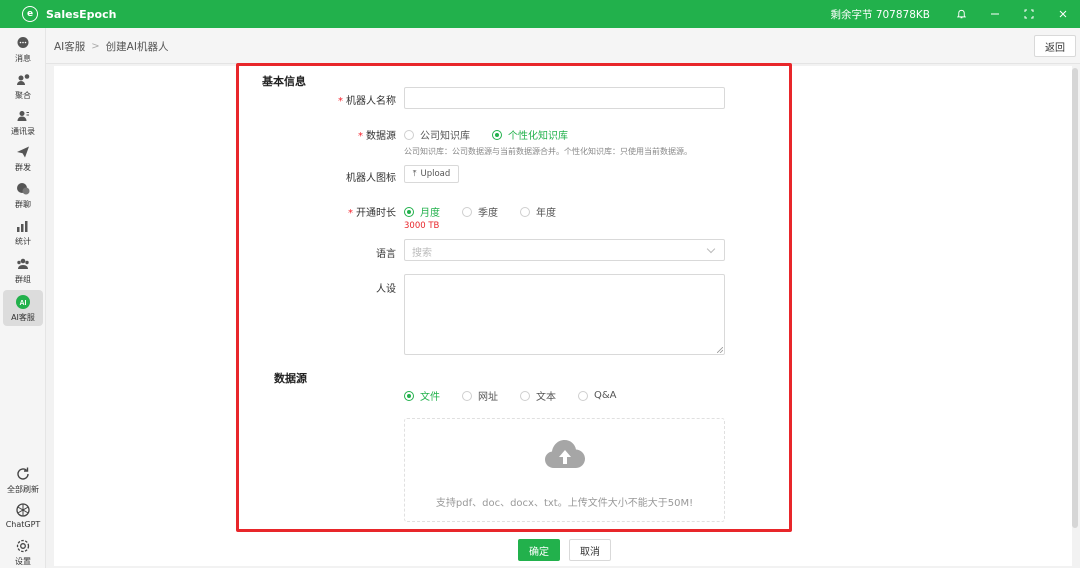  I want to click on sidebar-item-groups: 群组, so click(23, 270).